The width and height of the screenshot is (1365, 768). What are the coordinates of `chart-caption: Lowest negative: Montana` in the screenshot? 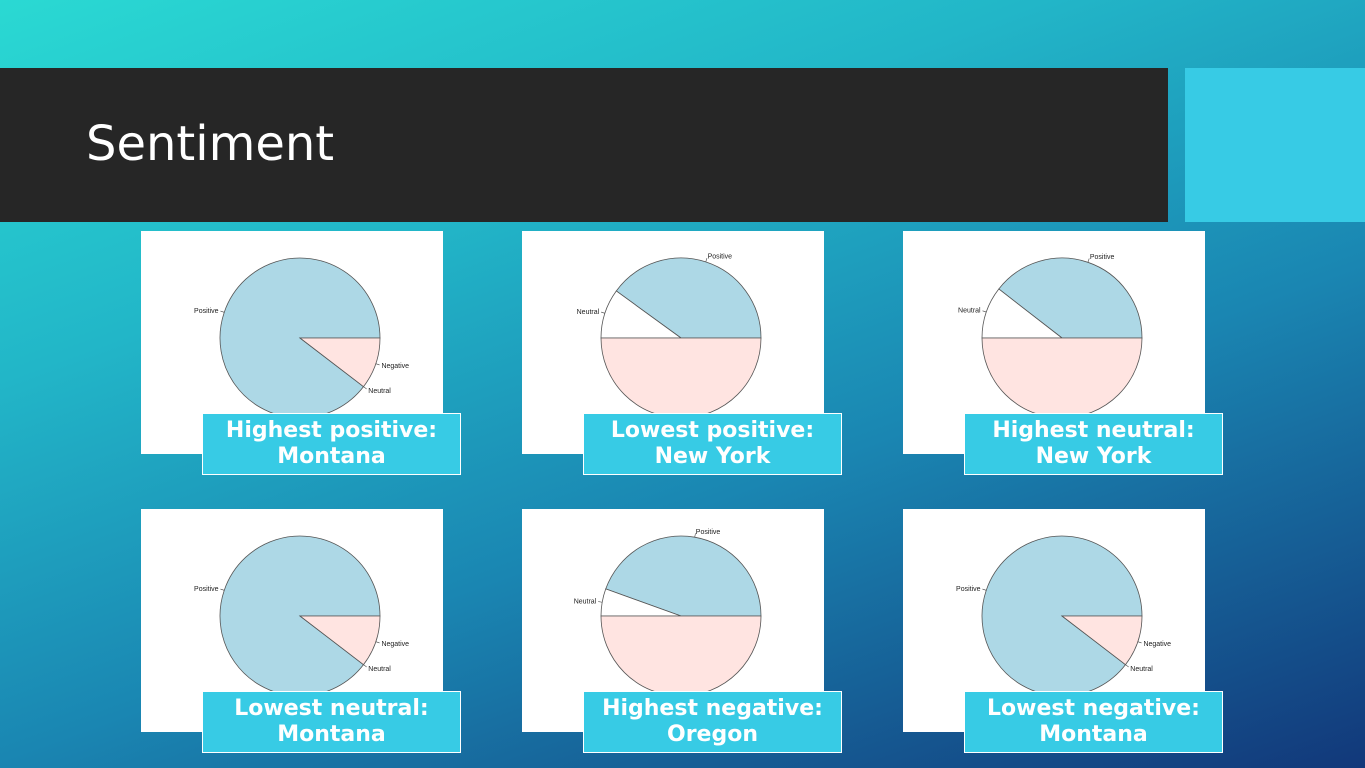 It's located at (1093, 722).